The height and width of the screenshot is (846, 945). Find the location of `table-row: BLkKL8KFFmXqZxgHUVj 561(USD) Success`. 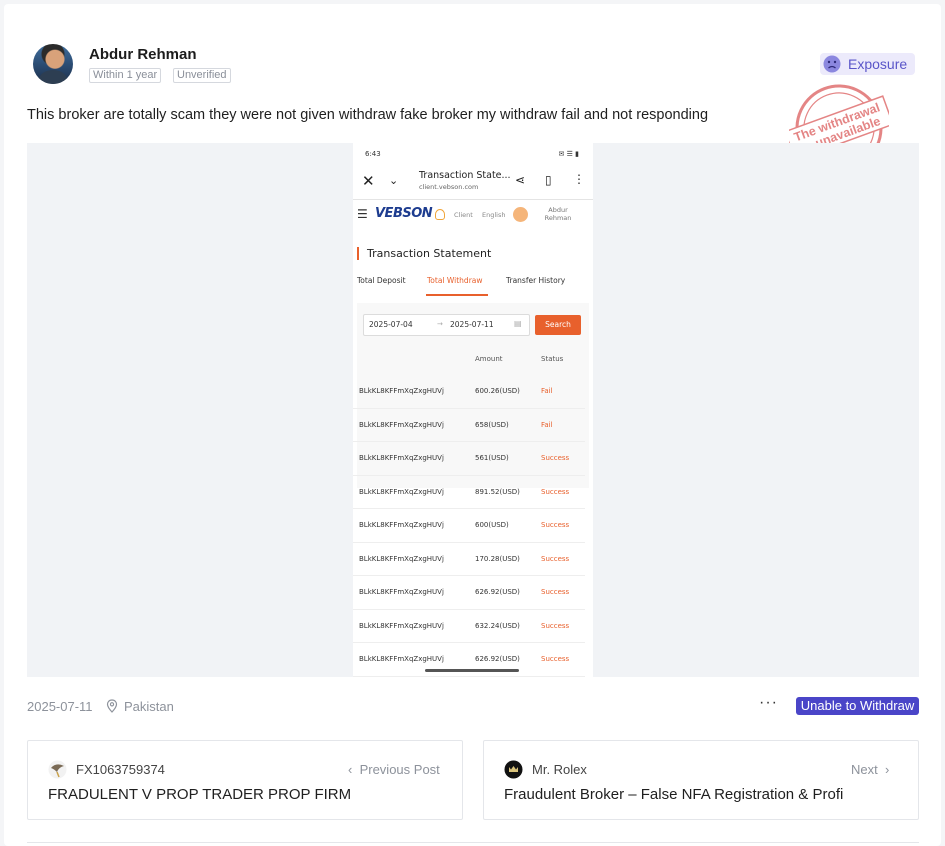

table-row: BLkKL8KFFmXqZxgHUVj 561(USD) Success is located at coordinates (469, 459).